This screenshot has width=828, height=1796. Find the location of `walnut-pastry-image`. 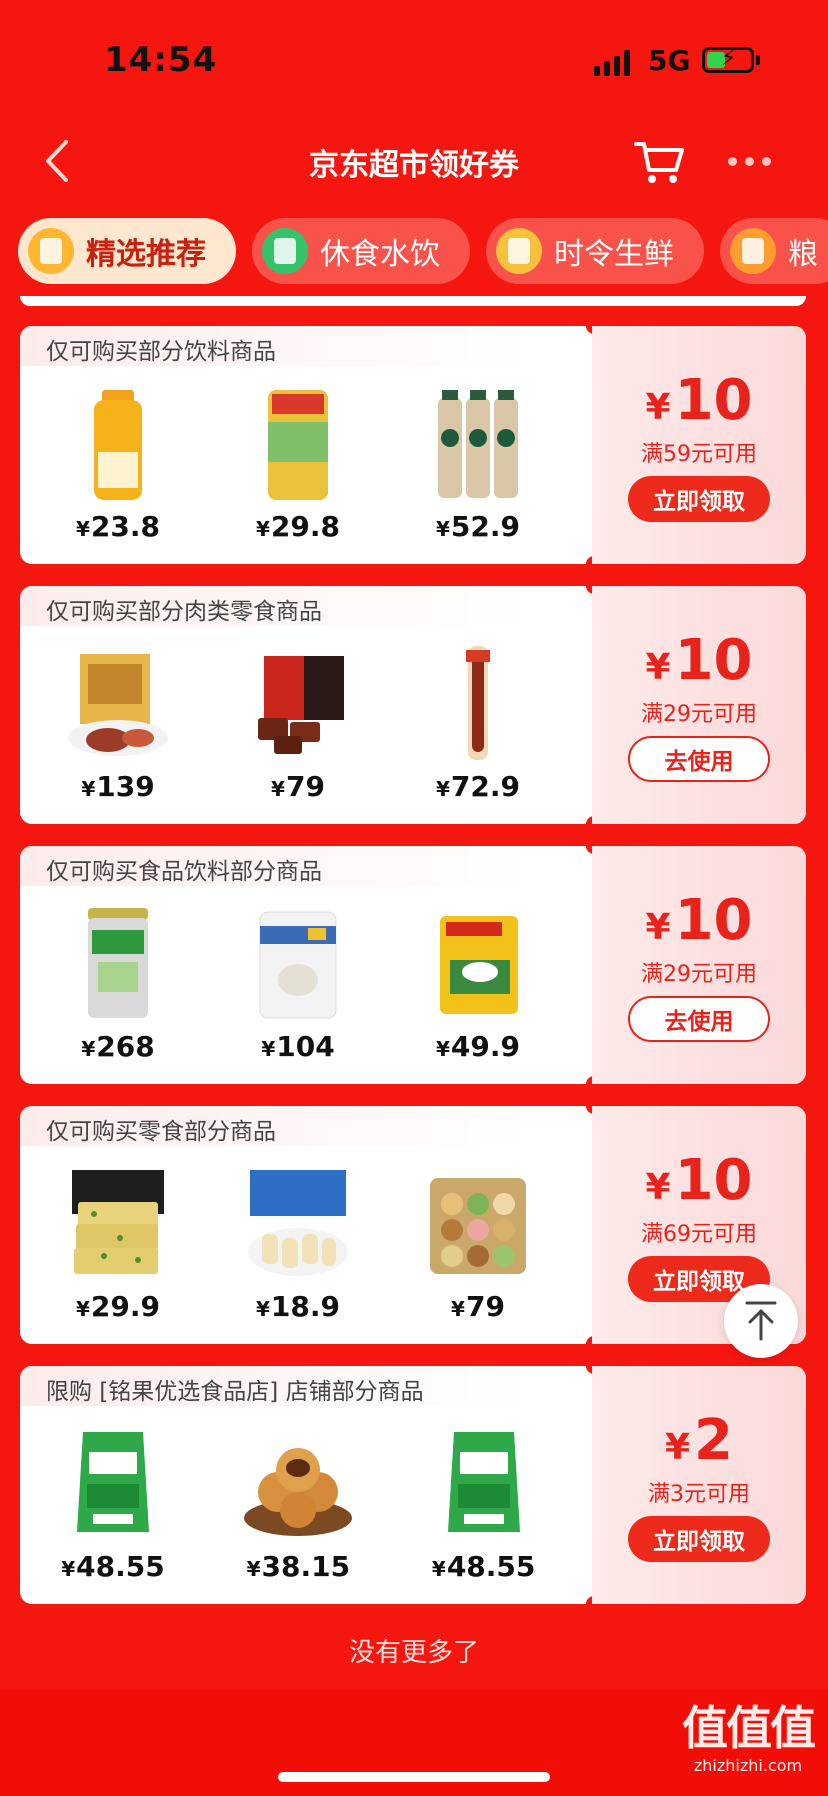

walnut-pastry-image is located at coordinates (298, 1482).